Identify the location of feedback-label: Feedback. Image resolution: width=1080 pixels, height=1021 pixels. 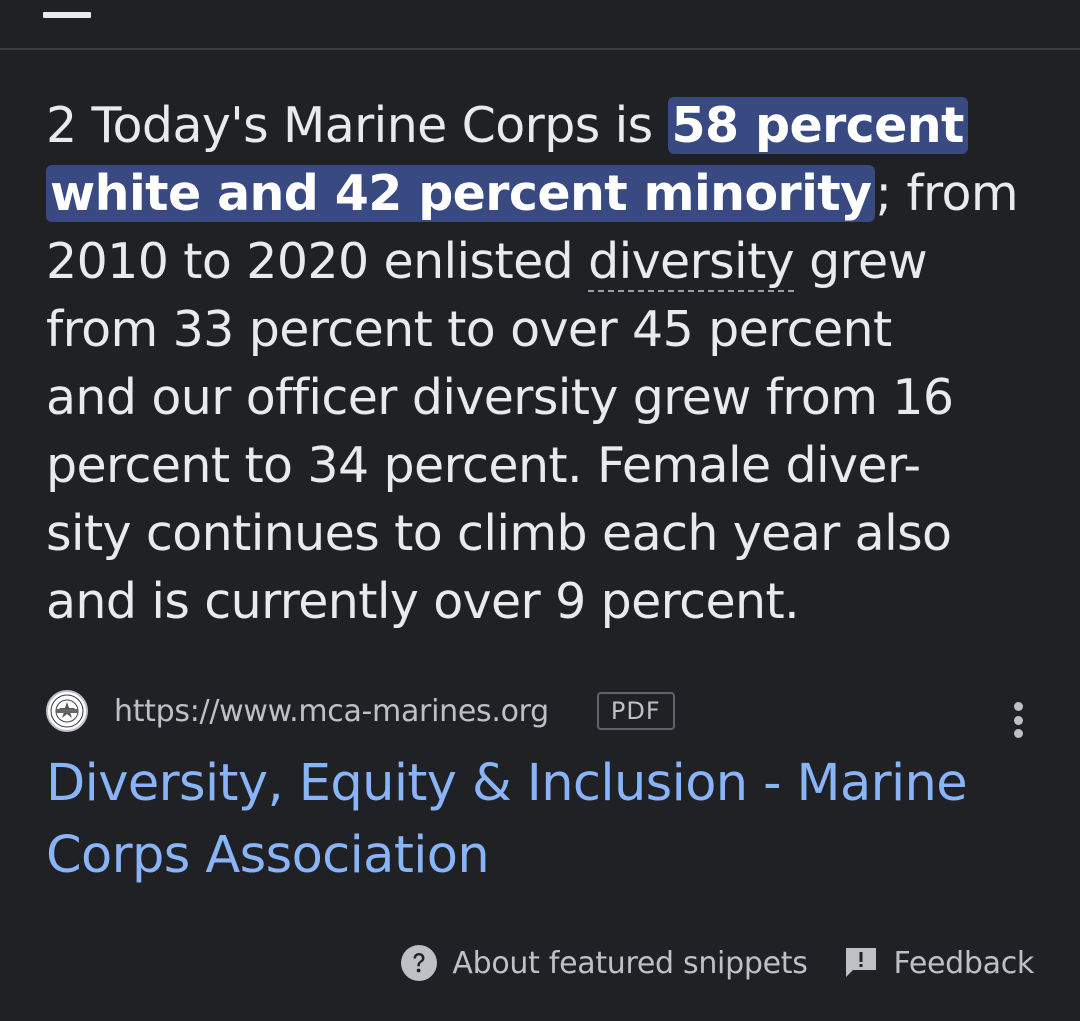
(964, 963).